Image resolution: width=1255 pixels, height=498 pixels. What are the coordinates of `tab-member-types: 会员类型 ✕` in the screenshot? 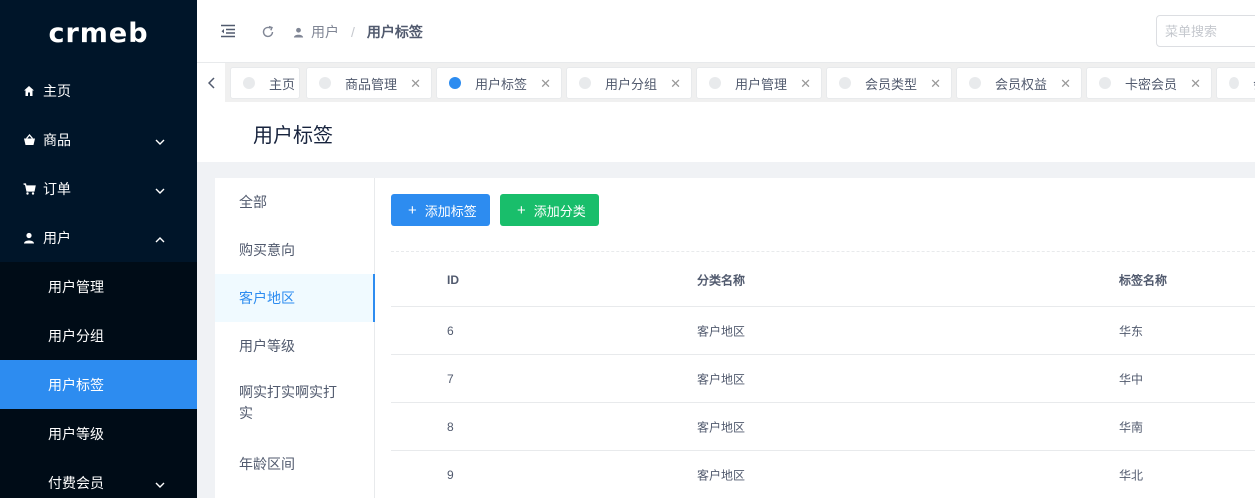 It's located at (889, 83).